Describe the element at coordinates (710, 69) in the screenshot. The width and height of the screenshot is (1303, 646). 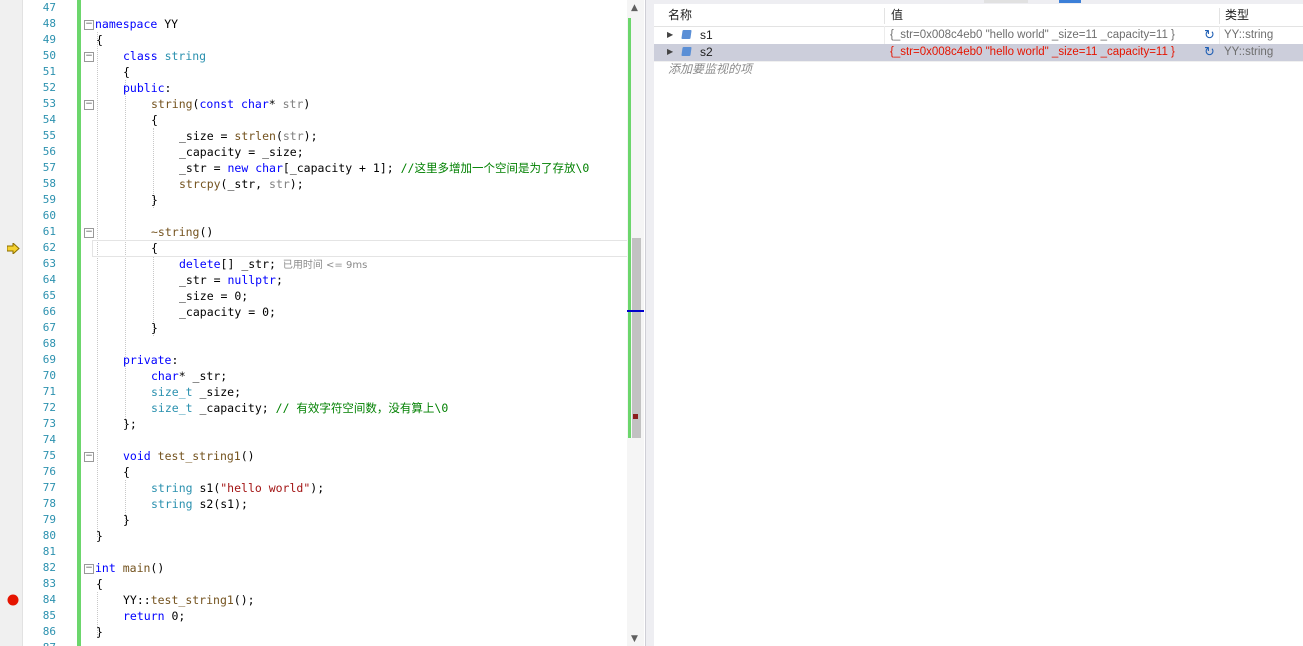
I see `add-watch-input: 添加要监视的项` at that location.